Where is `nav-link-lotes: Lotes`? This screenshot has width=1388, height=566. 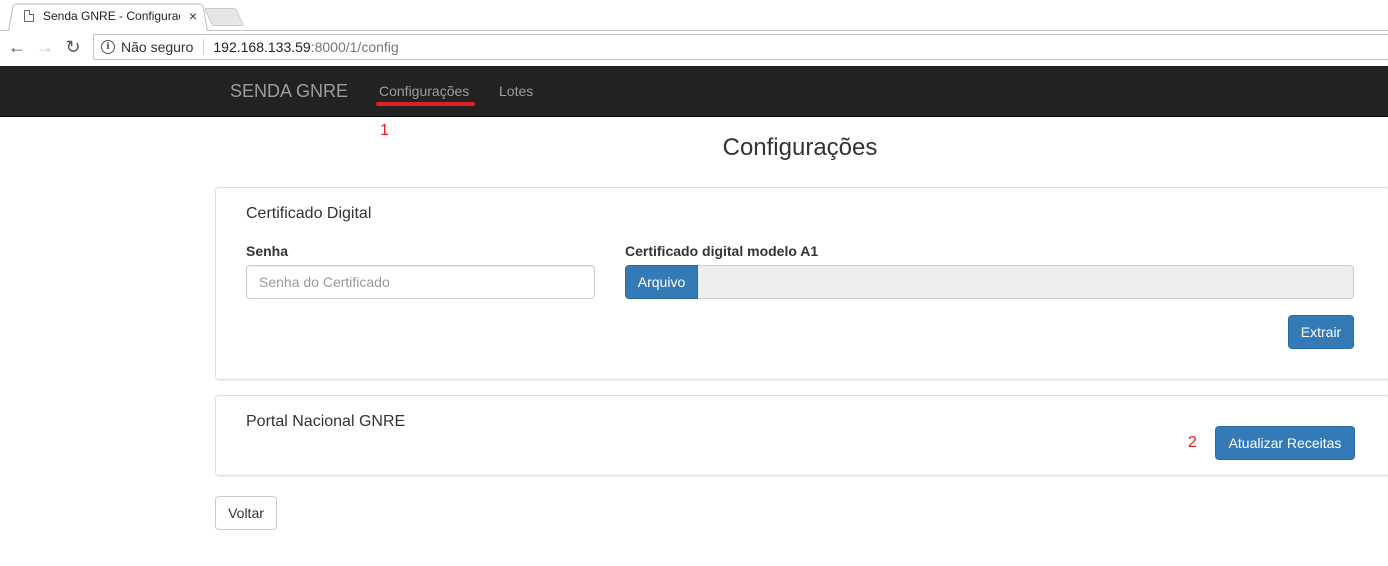
nav-link-lotes: Lotes is located at coordinates (516, 91).